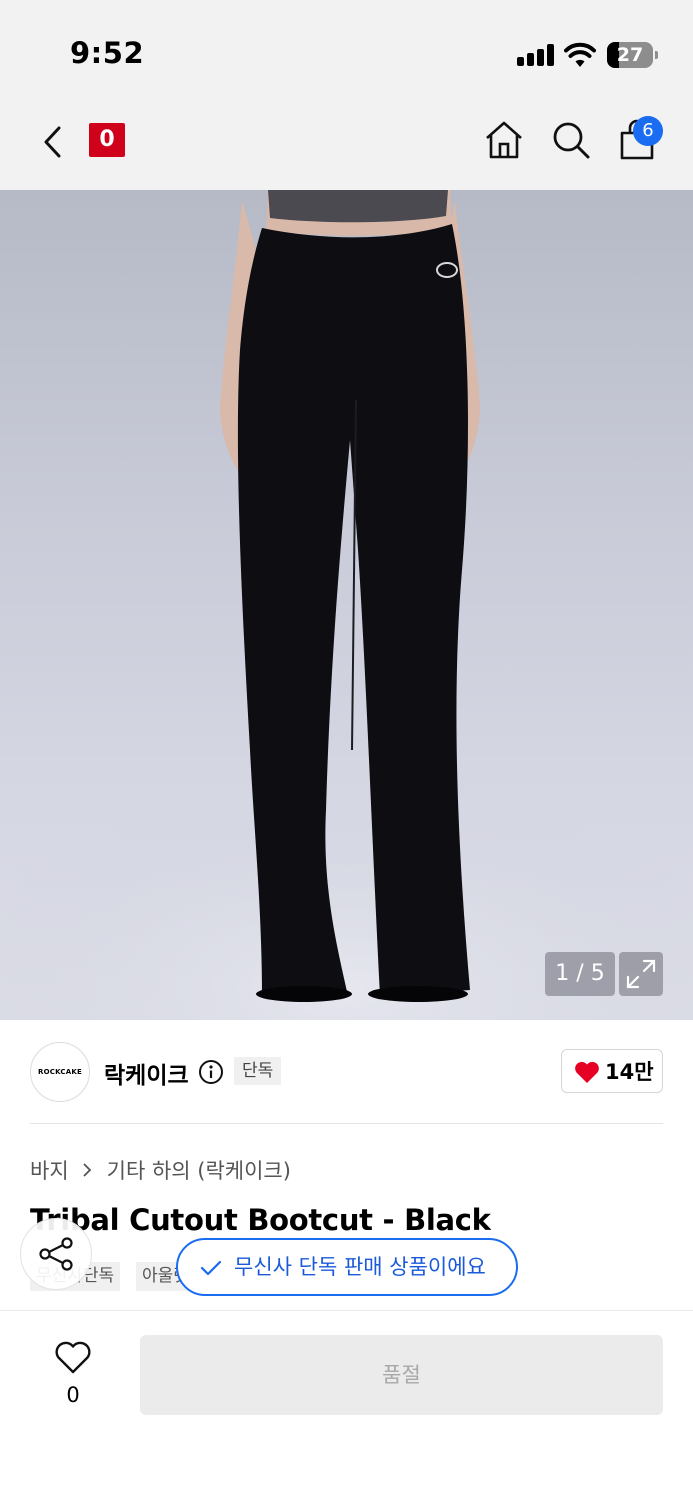 This screenshot has height=1500, width=693. I want to click on breadcrumb-category: 바지, so click(49, 1170).